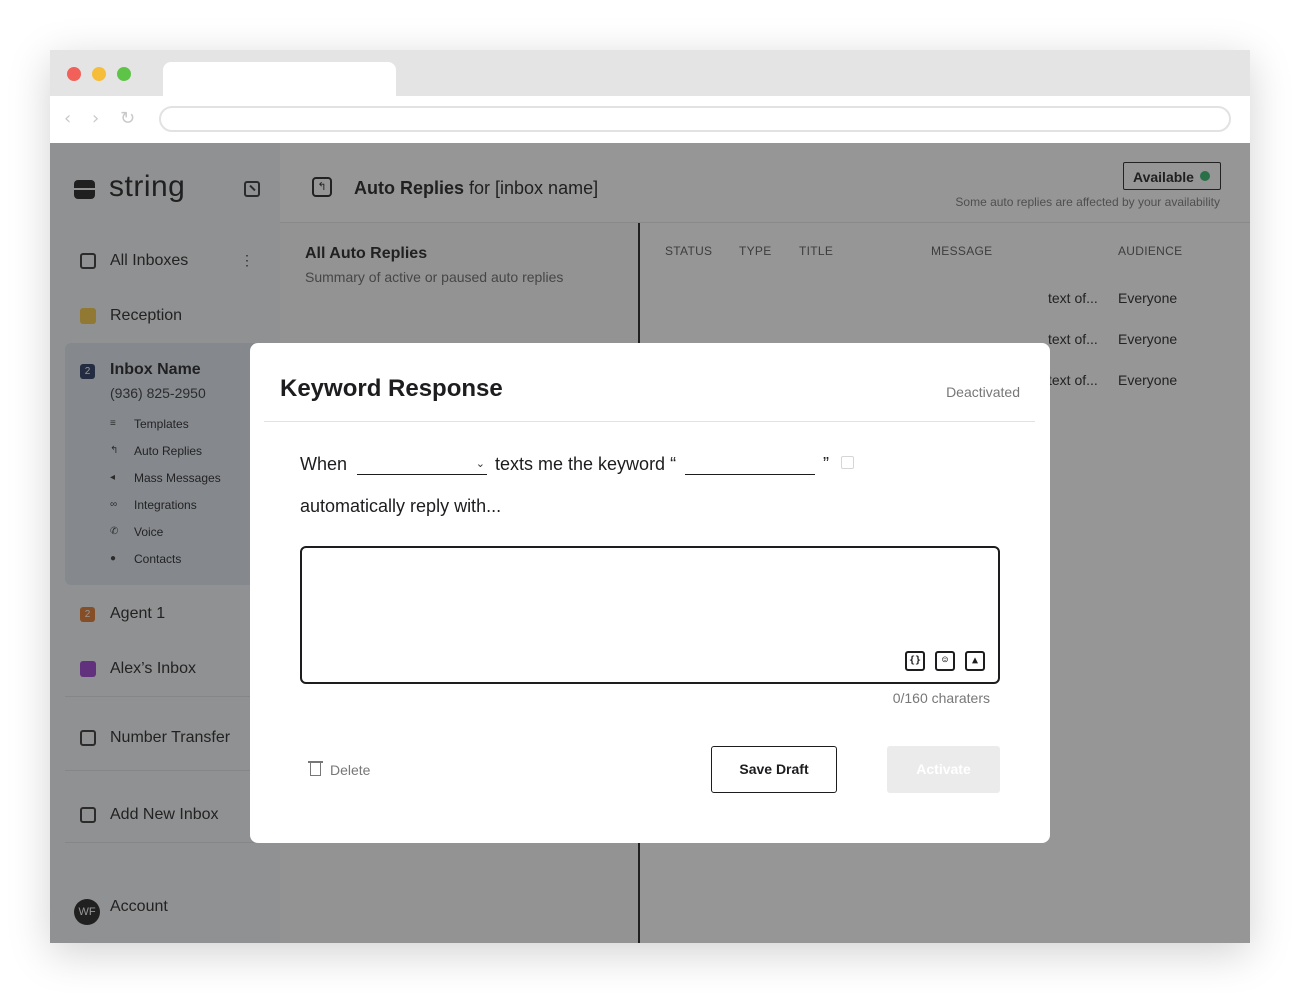 Image resolution: width=1300 pixels, height=993 pixels. I want to click on browser-toolbar: ‹ › ↻, so click(650, 119).